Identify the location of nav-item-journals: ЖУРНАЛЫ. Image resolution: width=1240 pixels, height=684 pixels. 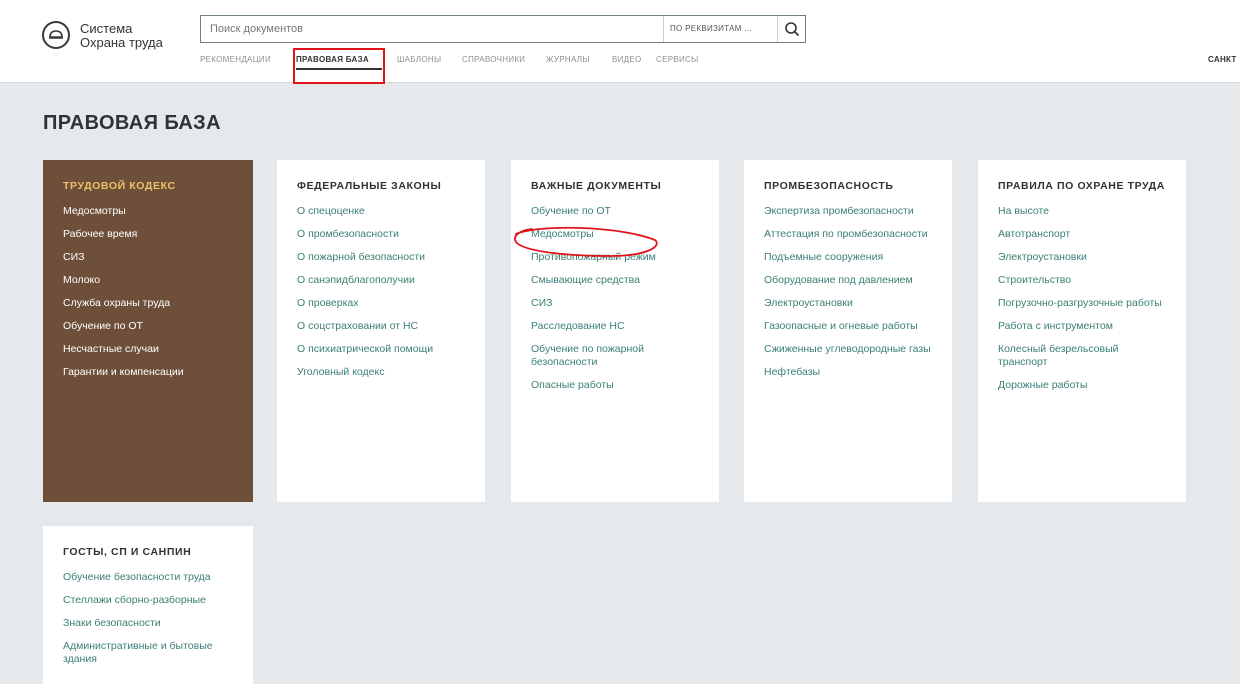
(568, 59).